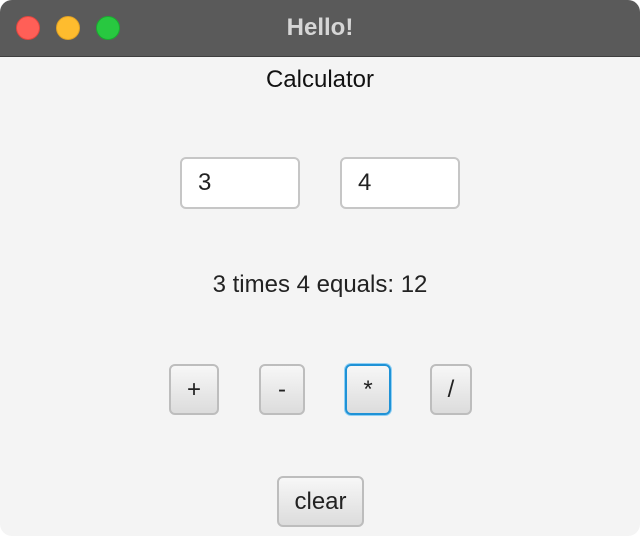 The width and height of the screenshot is (640, 536). What do you see at coordinates (451, 389) in the screenshot?
I see `divide-button: /` at bounding box center [451, 389].